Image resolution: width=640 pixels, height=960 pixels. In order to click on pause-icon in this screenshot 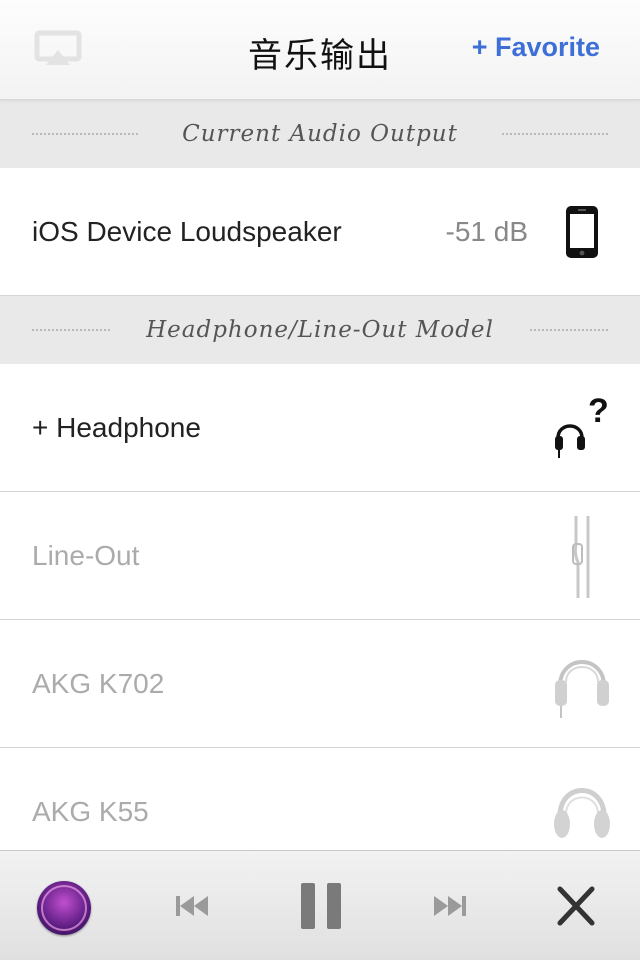, I will do `click(321, 906)`.